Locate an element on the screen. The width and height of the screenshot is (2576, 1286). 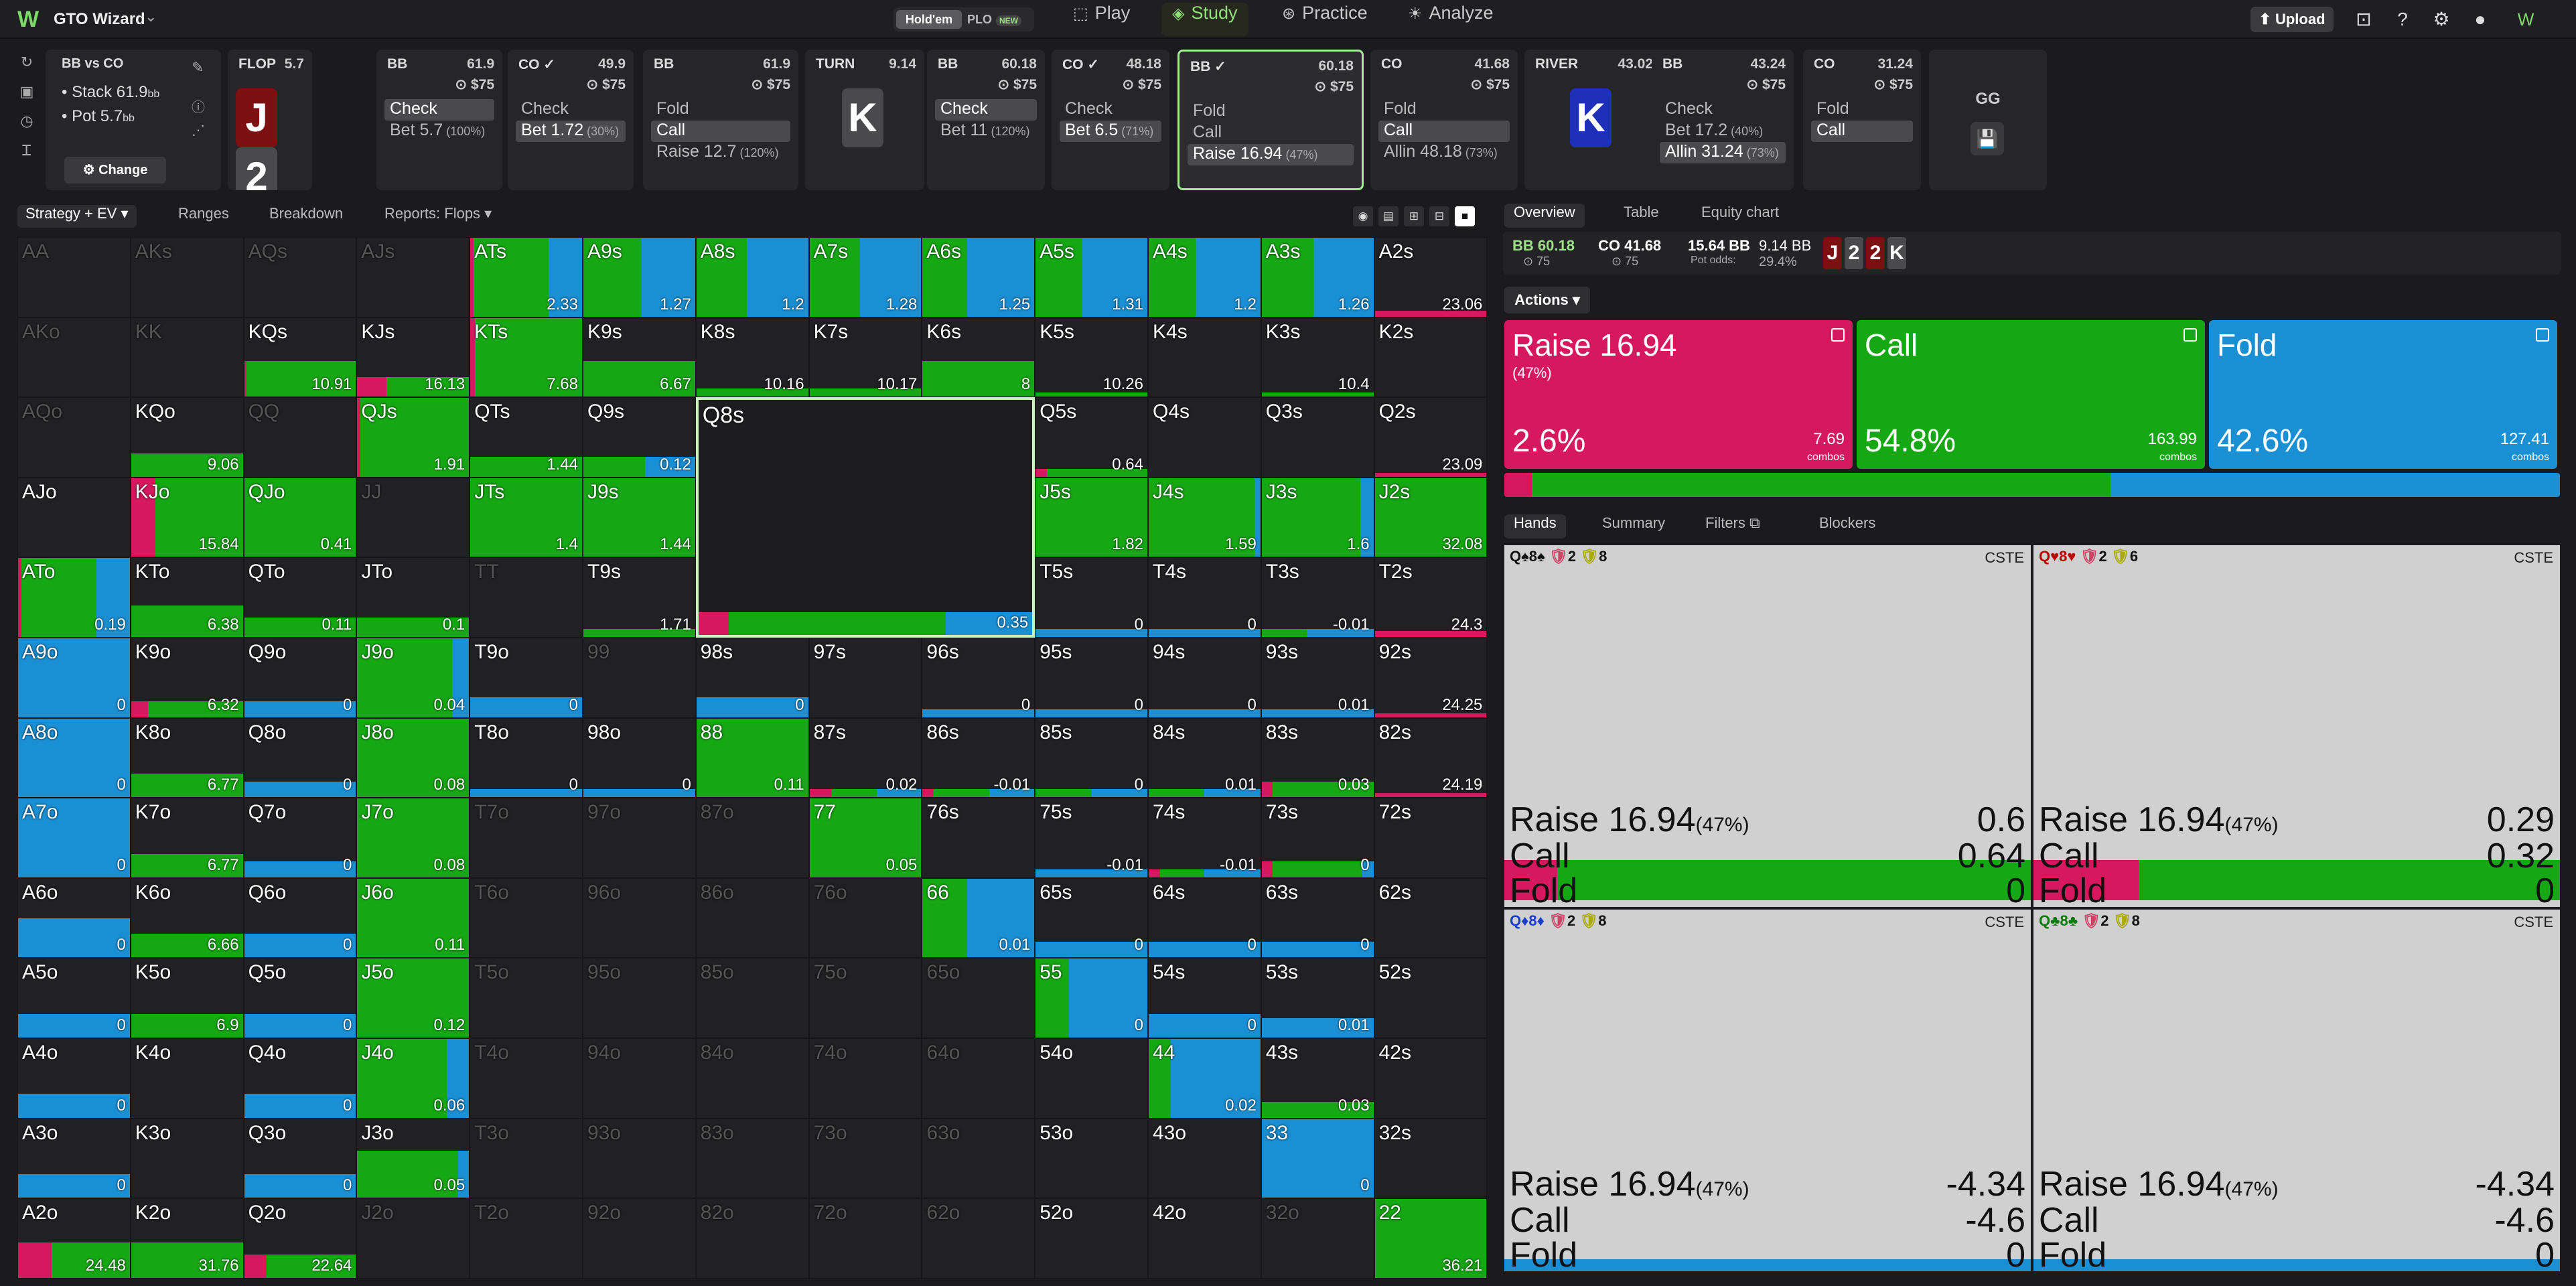
hand-cell-64s: 64s 0 is located at coordinates (1204, 917).